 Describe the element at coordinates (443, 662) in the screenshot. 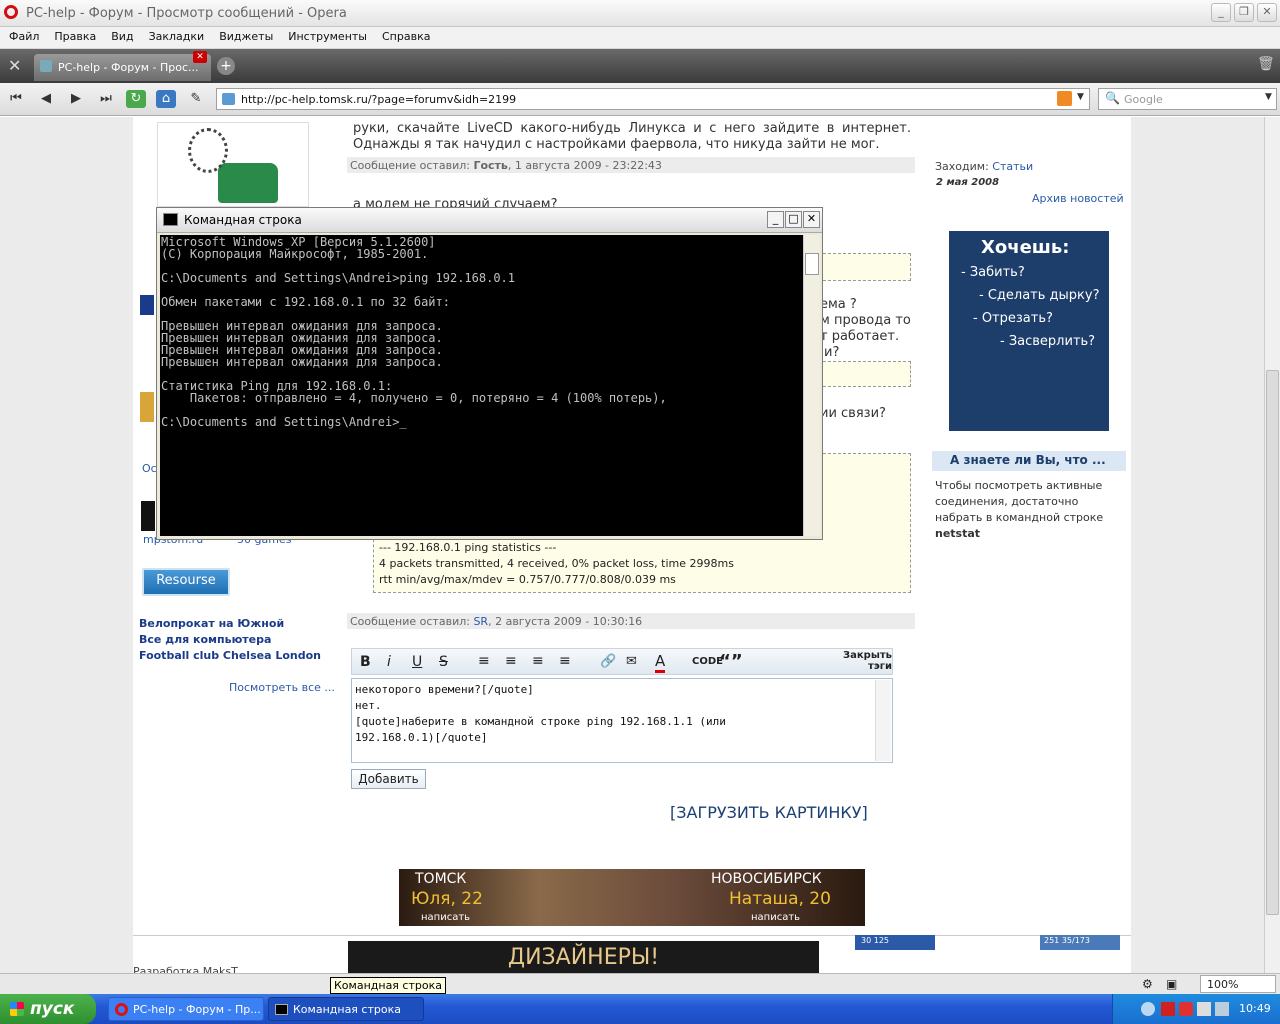

I see `strike-icon: S` at that location.